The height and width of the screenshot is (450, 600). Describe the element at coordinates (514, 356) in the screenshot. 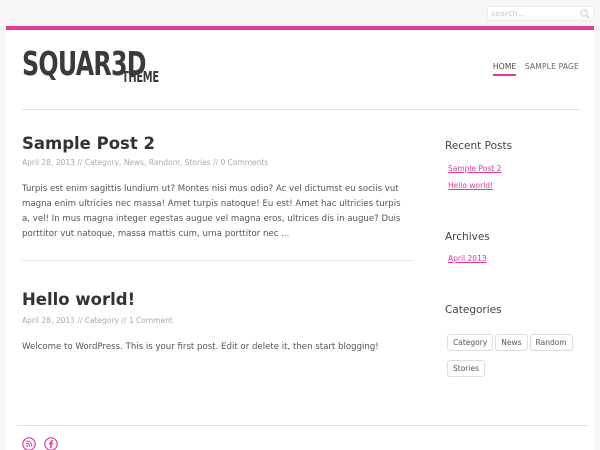

I see `category-tags: Category News Random Stories` at that location.